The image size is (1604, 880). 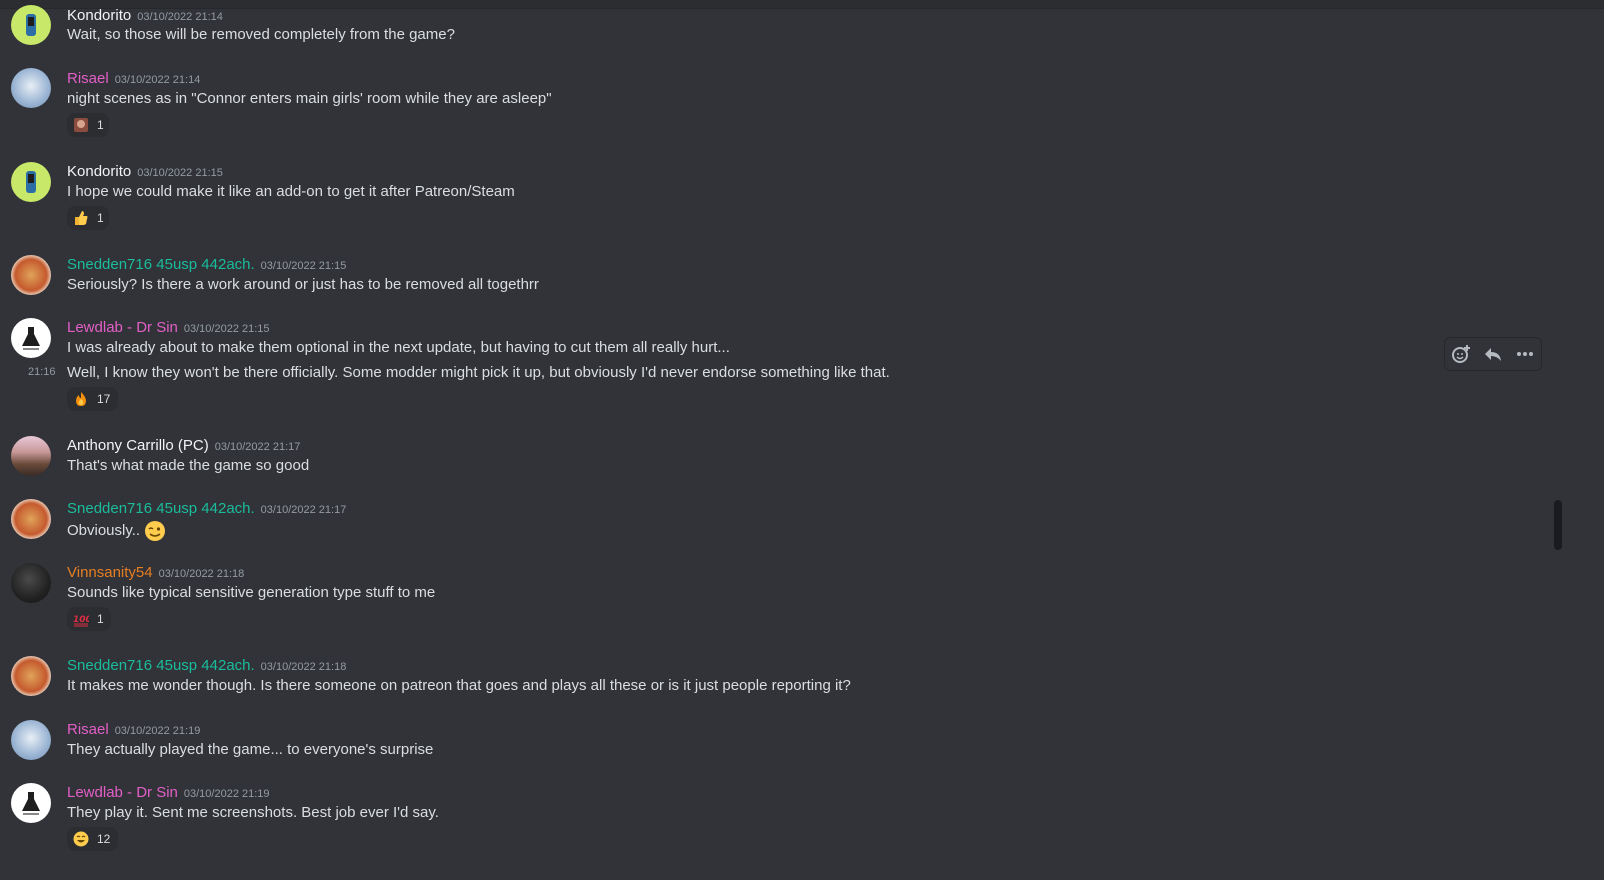 What do you see at coordinates (1558, 525) in the screenshot?
I see `scrollbar-thumb` at bounding box center [1558, 525].